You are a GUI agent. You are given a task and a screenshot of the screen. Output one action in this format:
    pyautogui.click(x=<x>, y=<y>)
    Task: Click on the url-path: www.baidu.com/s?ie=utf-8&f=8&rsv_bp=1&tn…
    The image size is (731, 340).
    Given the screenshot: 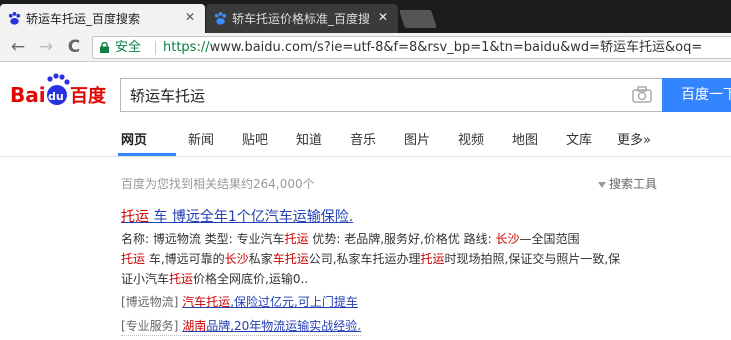 What is the action you would take?
    pyautogui.click(x=456, y=47)
    